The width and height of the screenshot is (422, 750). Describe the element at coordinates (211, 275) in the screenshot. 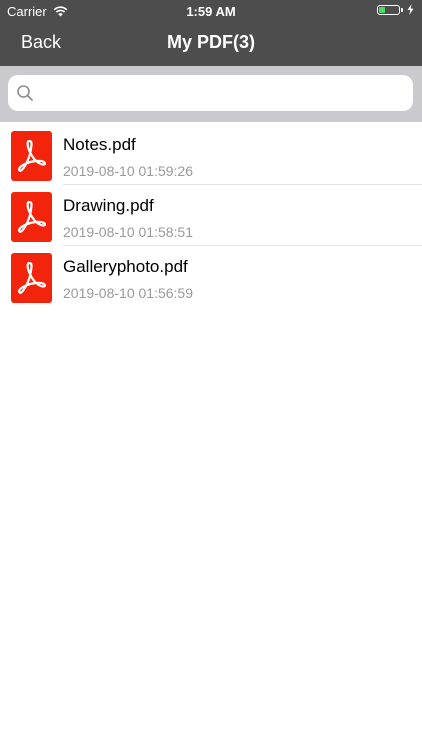

I see `file-list-item: Galleryphoto.pdf 2019-08-10 01:56:59` at that location.